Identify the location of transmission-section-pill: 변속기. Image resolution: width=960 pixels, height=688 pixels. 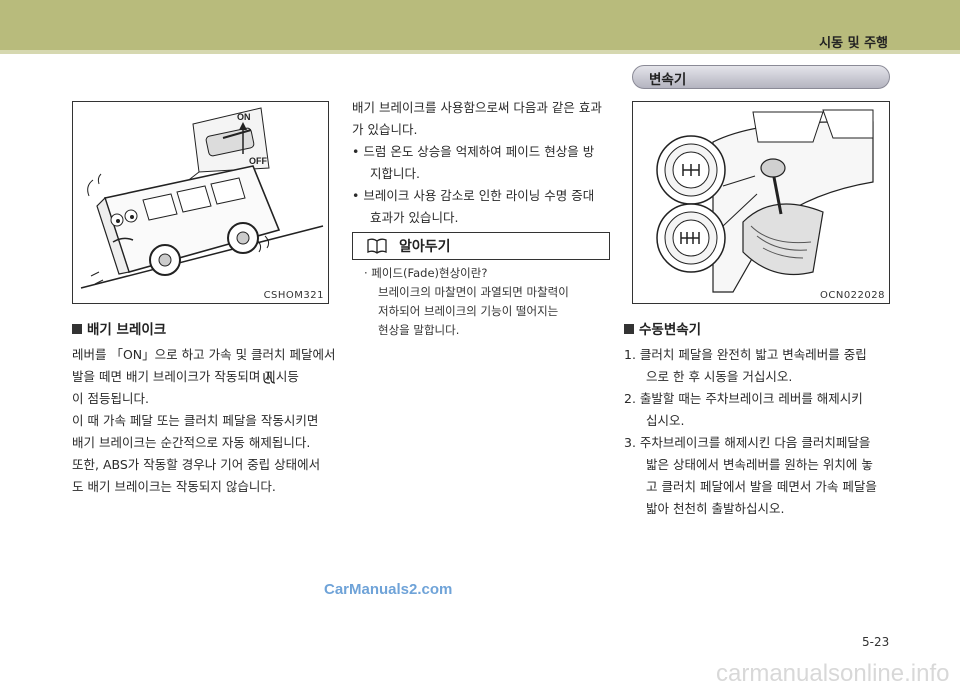
(761, 77).